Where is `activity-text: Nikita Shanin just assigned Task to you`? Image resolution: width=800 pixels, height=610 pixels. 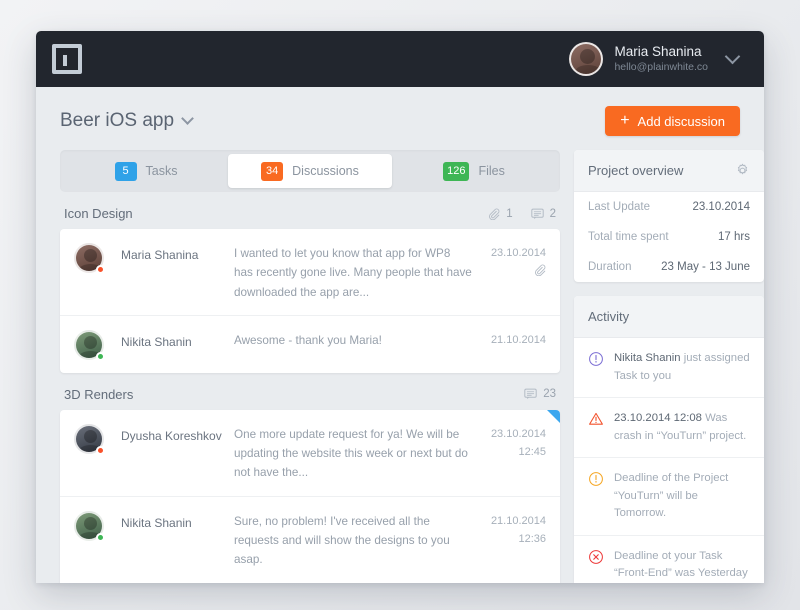 activity-text: Nikita Shanin just assigned Task to you is located at coordinates (682, 367).